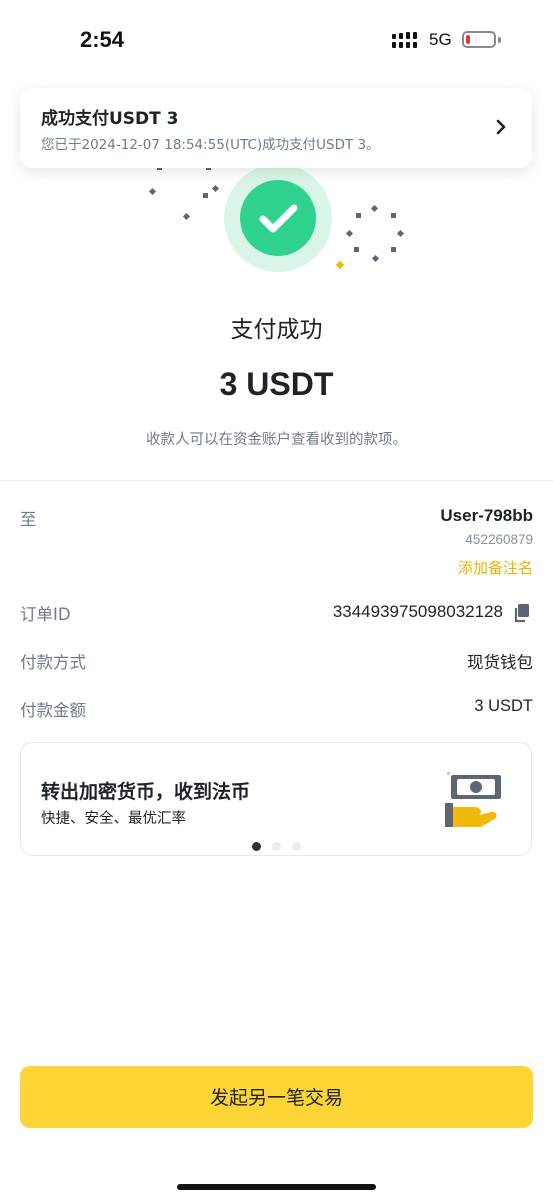 Image resolution: width=553 pixels, height=1200 pixels. What do you see at coordinates (495, 567) in the screenshot?
I see `add-note-link: 添加备注名` at bounding box center [495, 567].